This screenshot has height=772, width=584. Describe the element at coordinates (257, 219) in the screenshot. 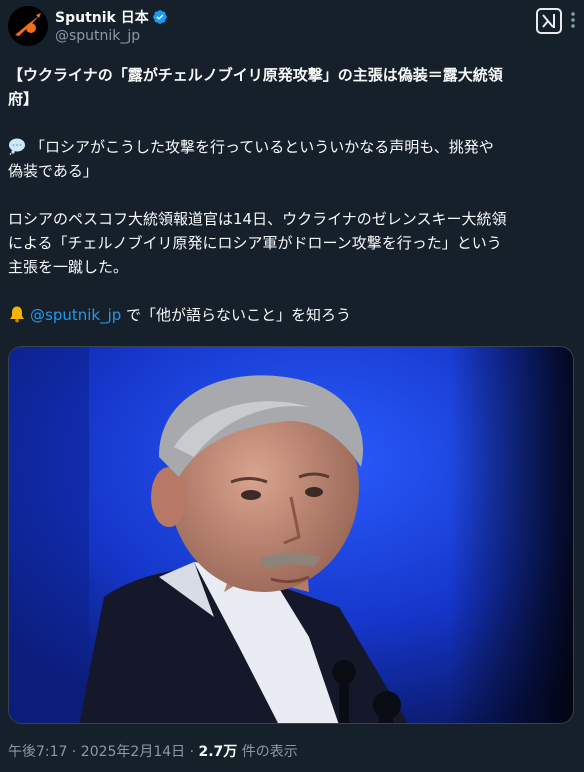

I see `body-line-1: ロシアのペスコフ大統領報道官は14日、ウクライナのゼレンスキー大統領` at that location.